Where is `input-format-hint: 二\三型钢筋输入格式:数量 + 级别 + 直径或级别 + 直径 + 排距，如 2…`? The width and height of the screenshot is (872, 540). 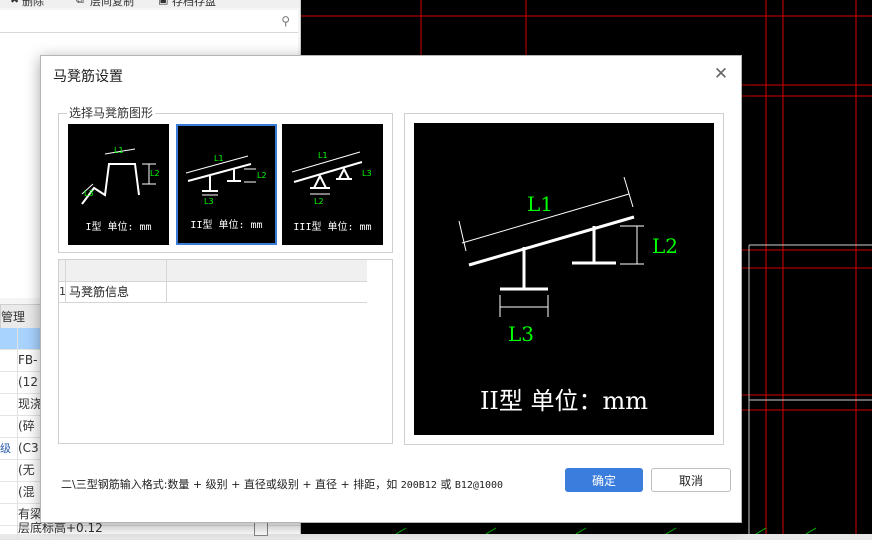 input-format-hint: 二\三型钢筋输入格式:数量 + 级别 + 直径或级别 + 直径 + 排距，如 2… is located at coordinates (282, 484).